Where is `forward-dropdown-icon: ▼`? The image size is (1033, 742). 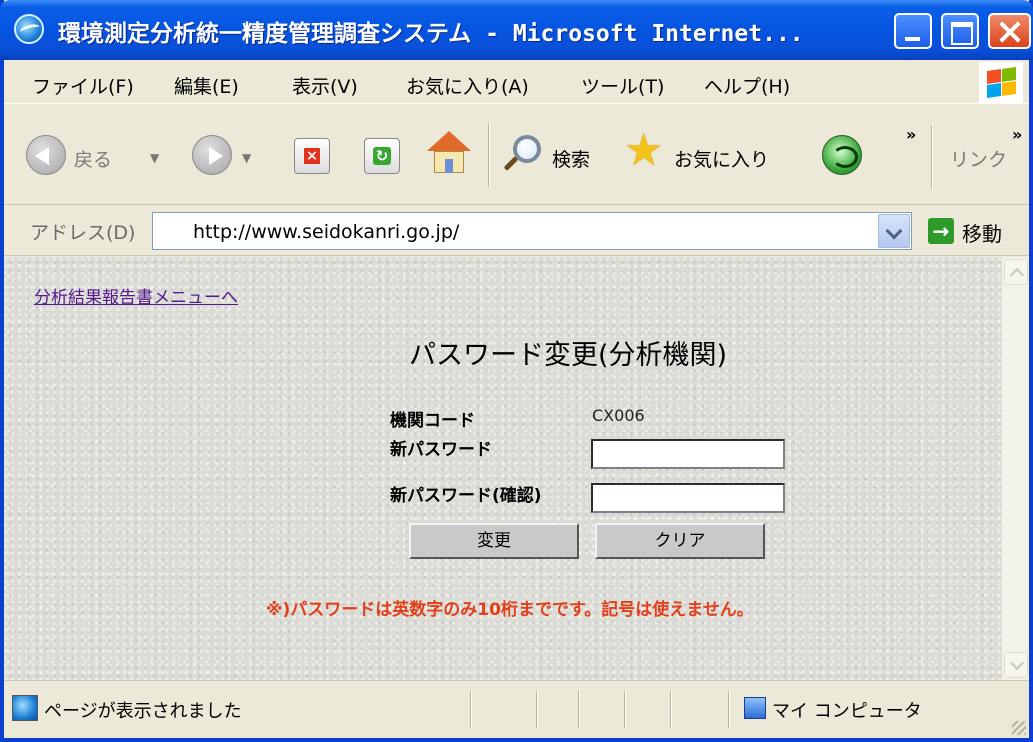 forward-dropdown-icon: ▼ is located at coordinates (246, 158).